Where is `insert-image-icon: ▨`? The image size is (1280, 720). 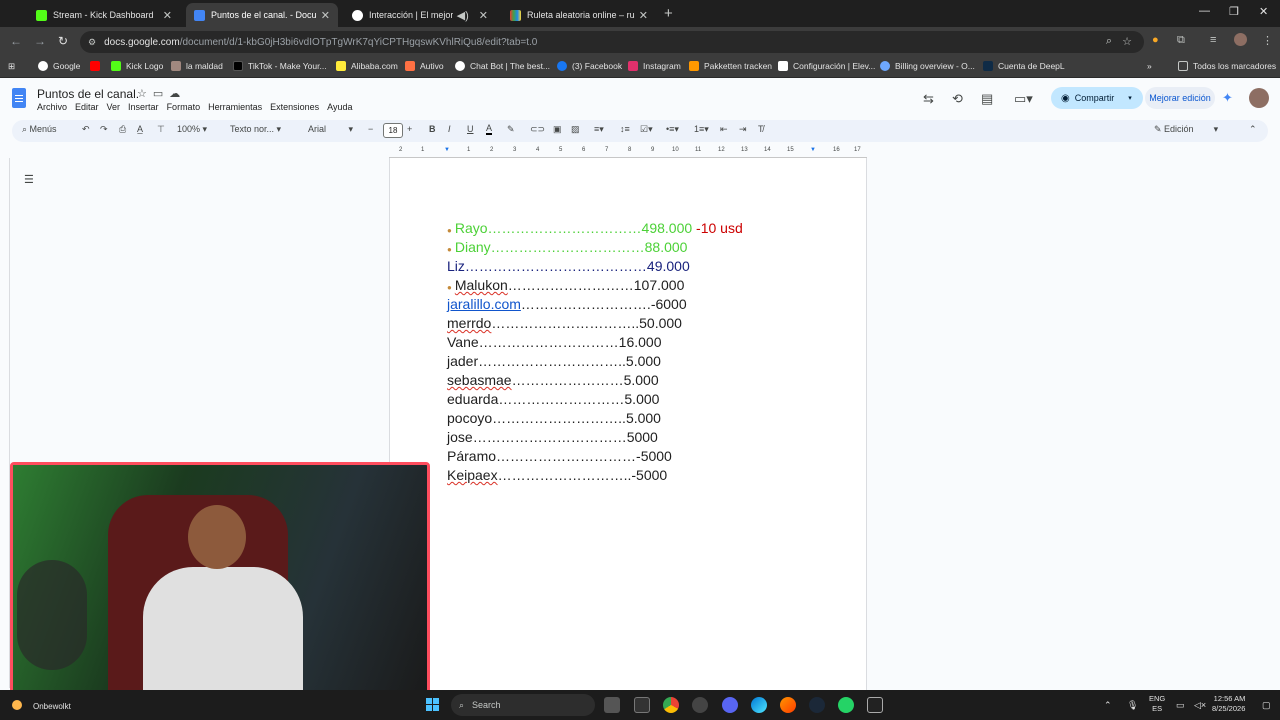 insert-image-icon: ▨ is located at coordinates (575, 129).